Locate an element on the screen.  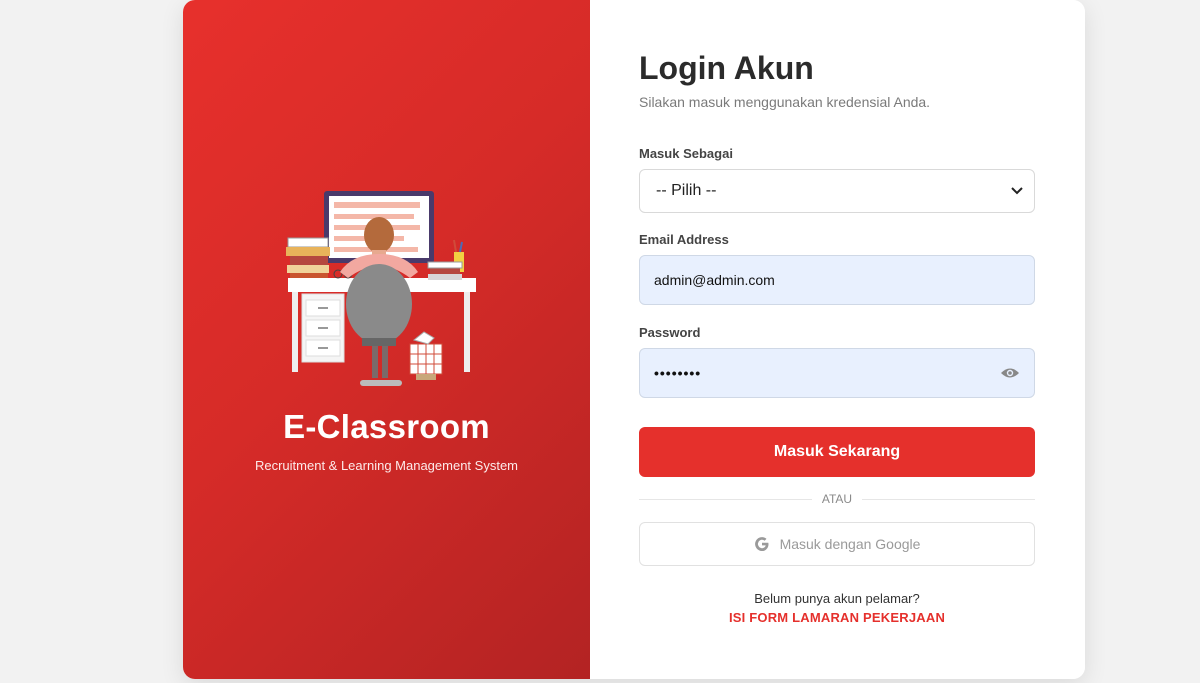
submit-group: Masuk Sekarang is located at coordinates (837, 452).